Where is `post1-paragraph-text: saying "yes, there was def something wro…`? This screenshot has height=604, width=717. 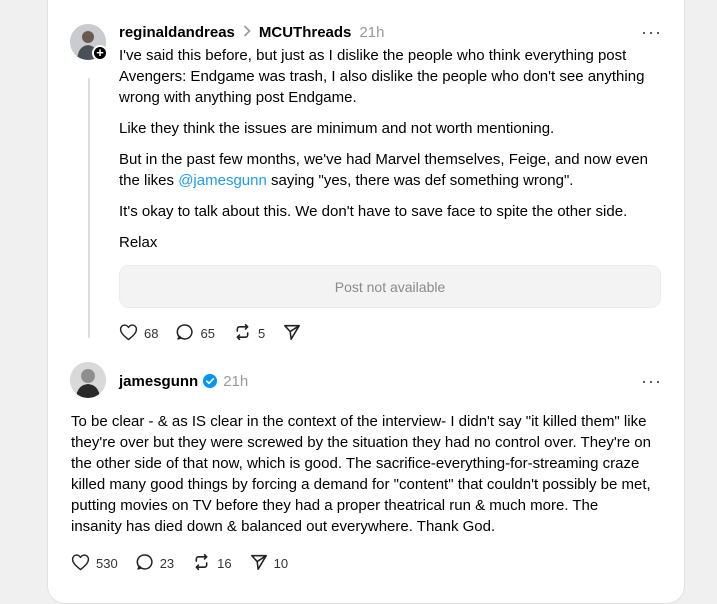
post1-paragraph-text: saying "yes, there was def something wro… is located at coordinates (420, 180).